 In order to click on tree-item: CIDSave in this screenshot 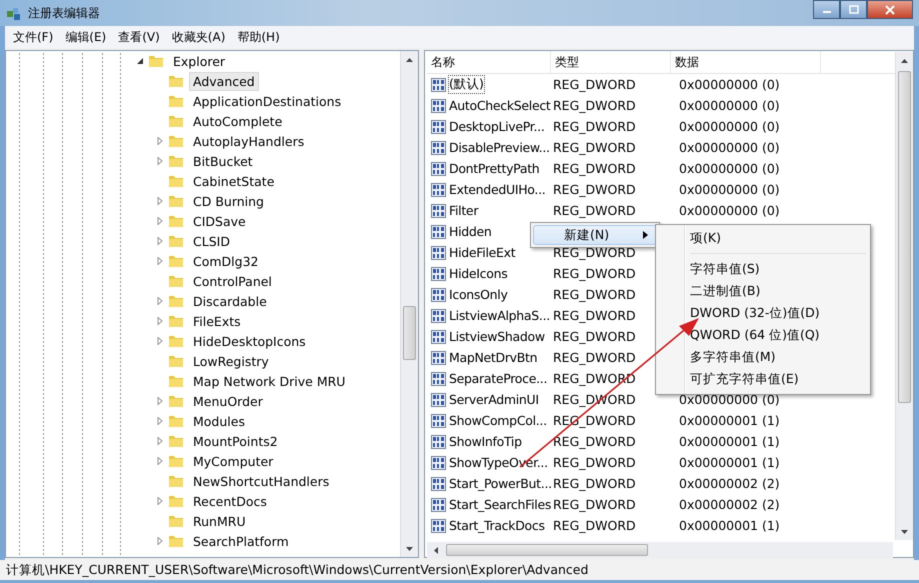, I will do `click(219, 221)`.